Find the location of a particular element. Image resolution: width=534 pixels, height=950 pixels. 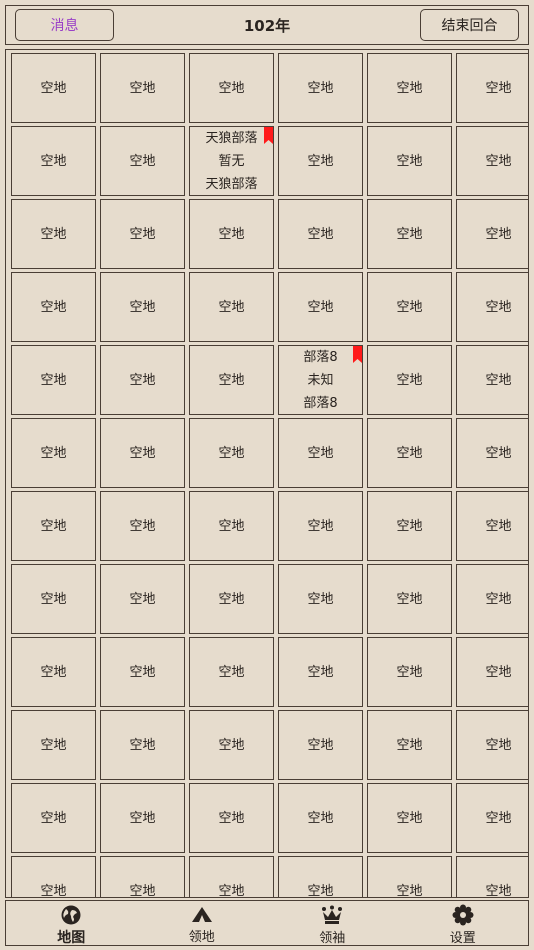

bookmark-flag-icon is located at coordinates (357, 354).